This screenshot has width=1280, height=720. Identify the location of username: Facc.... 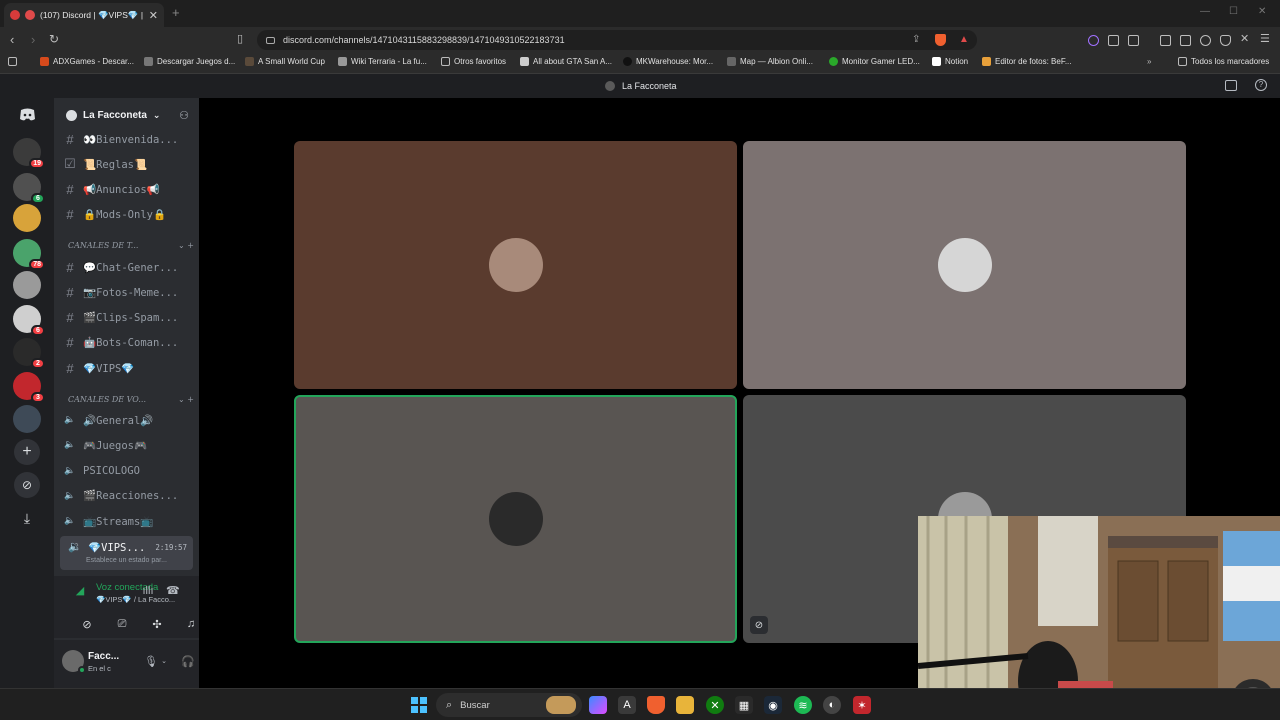
(103, 656).